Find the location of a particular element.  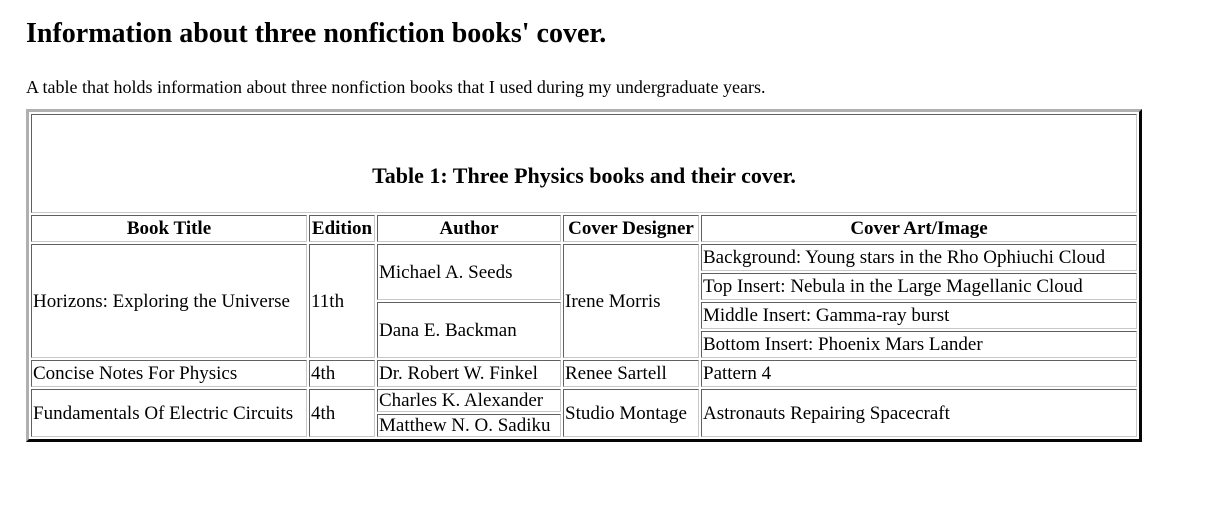

author-cell: Charles K. Alexander is located at coordinates (469, 400).